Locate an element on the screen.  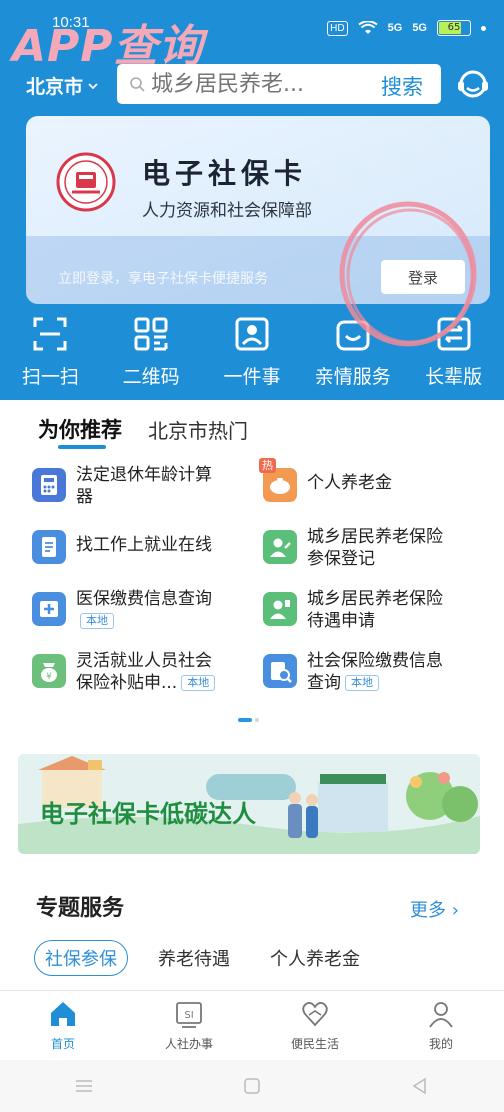
notification-dot is located at coordinates (483, 28).